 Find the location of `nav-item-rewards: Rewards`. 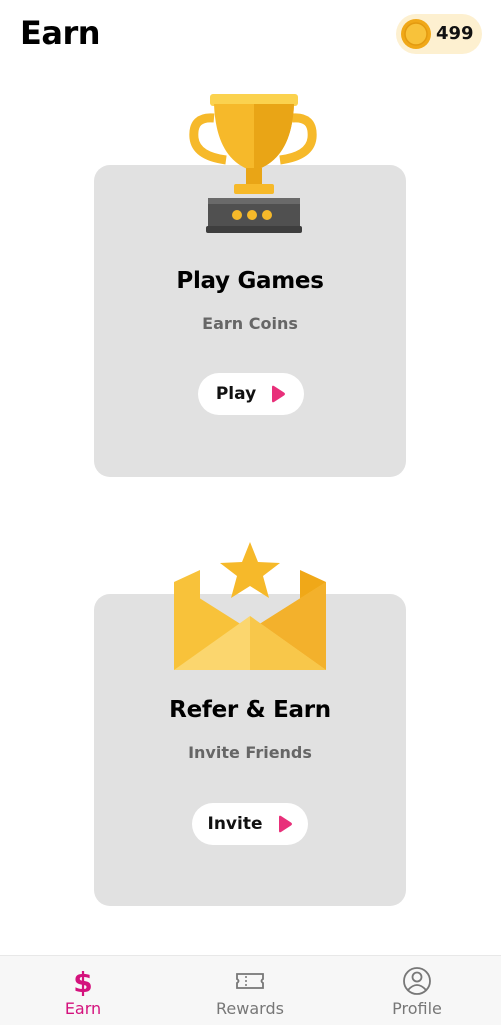

nav-item-rewards: Rewards is located at coordinates (250, 990).